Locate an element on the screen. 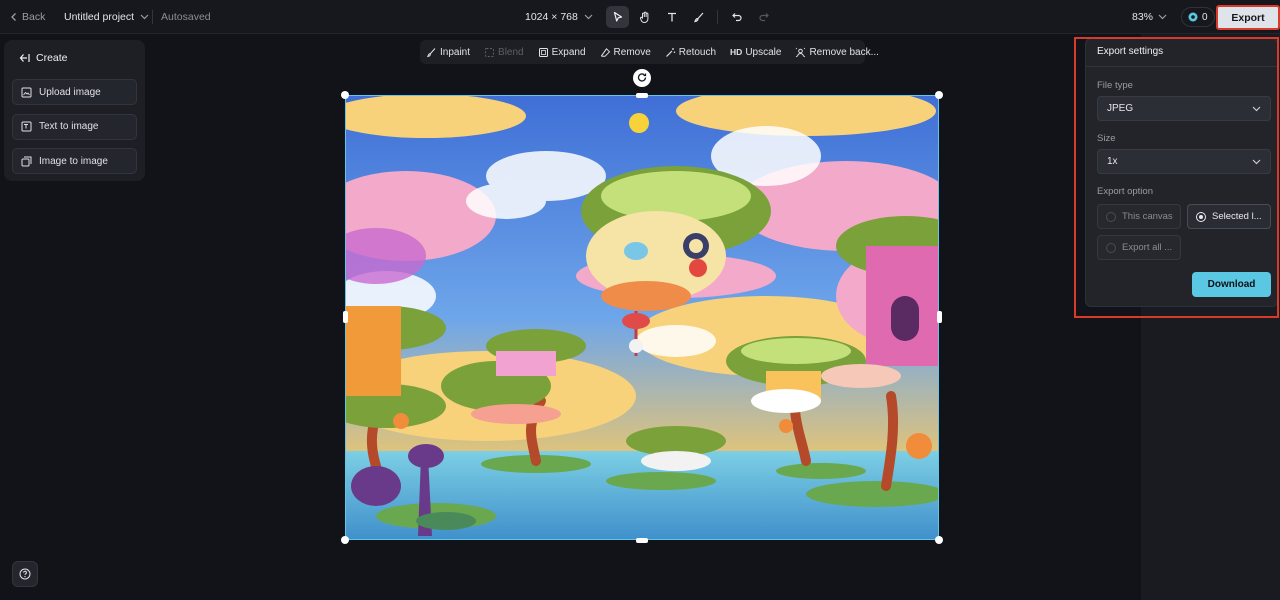 Image resolution: width=1280 pixels, height=600 pixels. image-to-image-label: Image to image is located at coordinates (73, 161).